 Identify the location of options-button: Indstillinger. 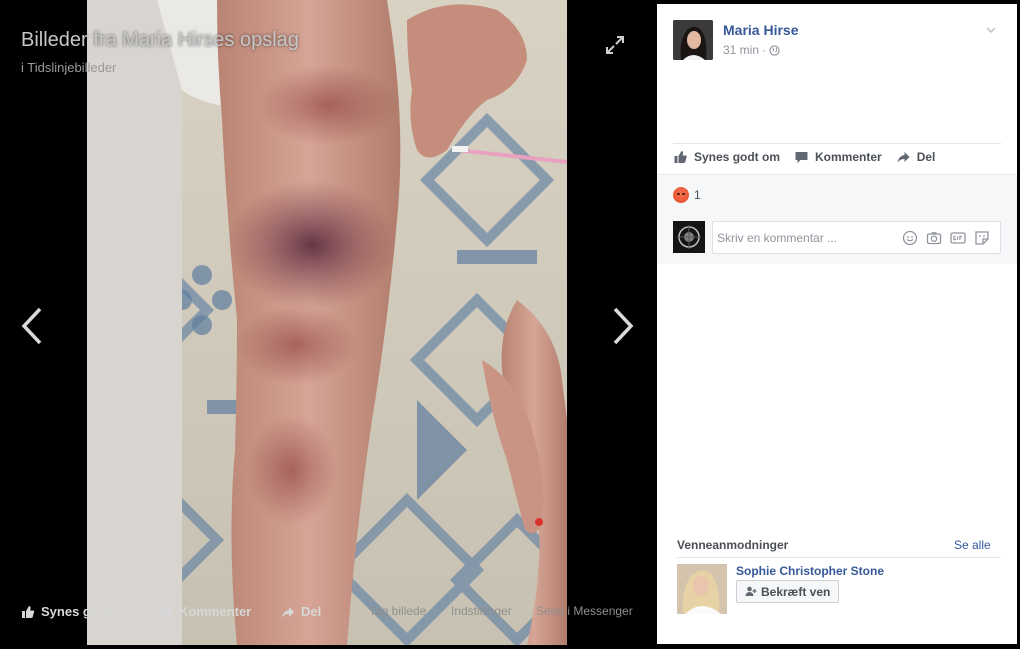
(481, 611).